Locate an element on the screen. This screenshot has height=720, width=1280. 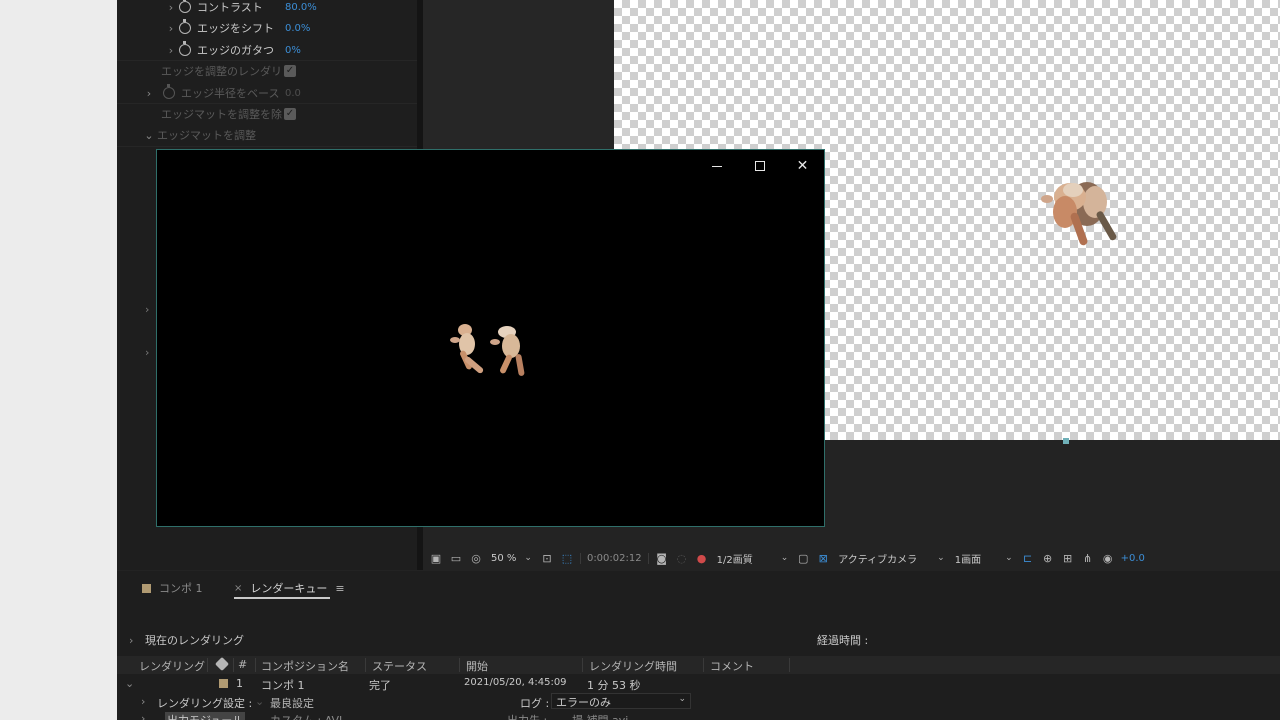
minimize-icon is located at coordinates (716, 166).